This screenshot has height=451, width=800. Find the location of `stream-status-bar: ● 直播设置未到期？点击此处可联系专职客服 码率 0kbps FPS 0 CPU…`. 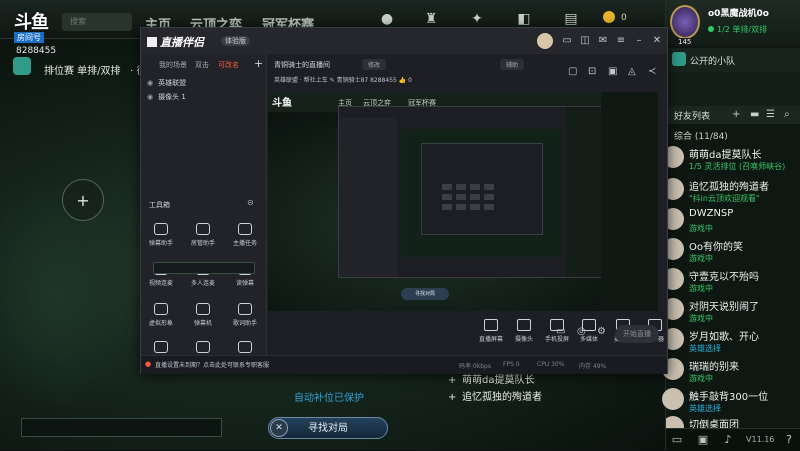

stream-status-bar: ● 直播设置未到期？点击此处可联系专职客服 码率 0kbps FPS 0 CPU… is located at coordinates (404, 364).